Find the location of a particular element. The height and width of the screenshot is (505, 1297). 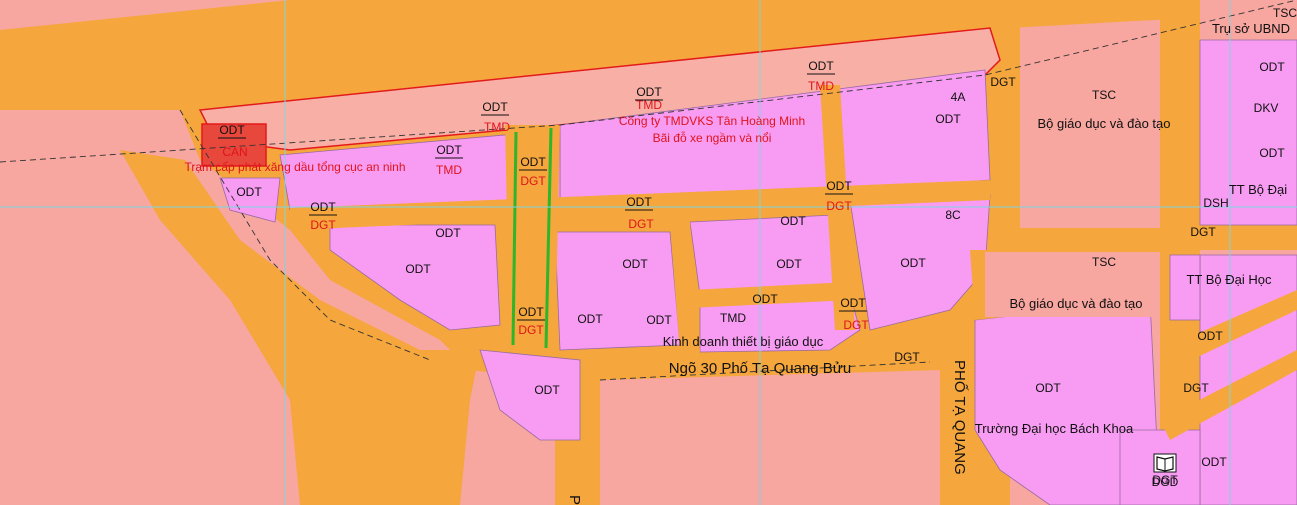

label-odt-c: ODT is located at coordinates (418, 269).